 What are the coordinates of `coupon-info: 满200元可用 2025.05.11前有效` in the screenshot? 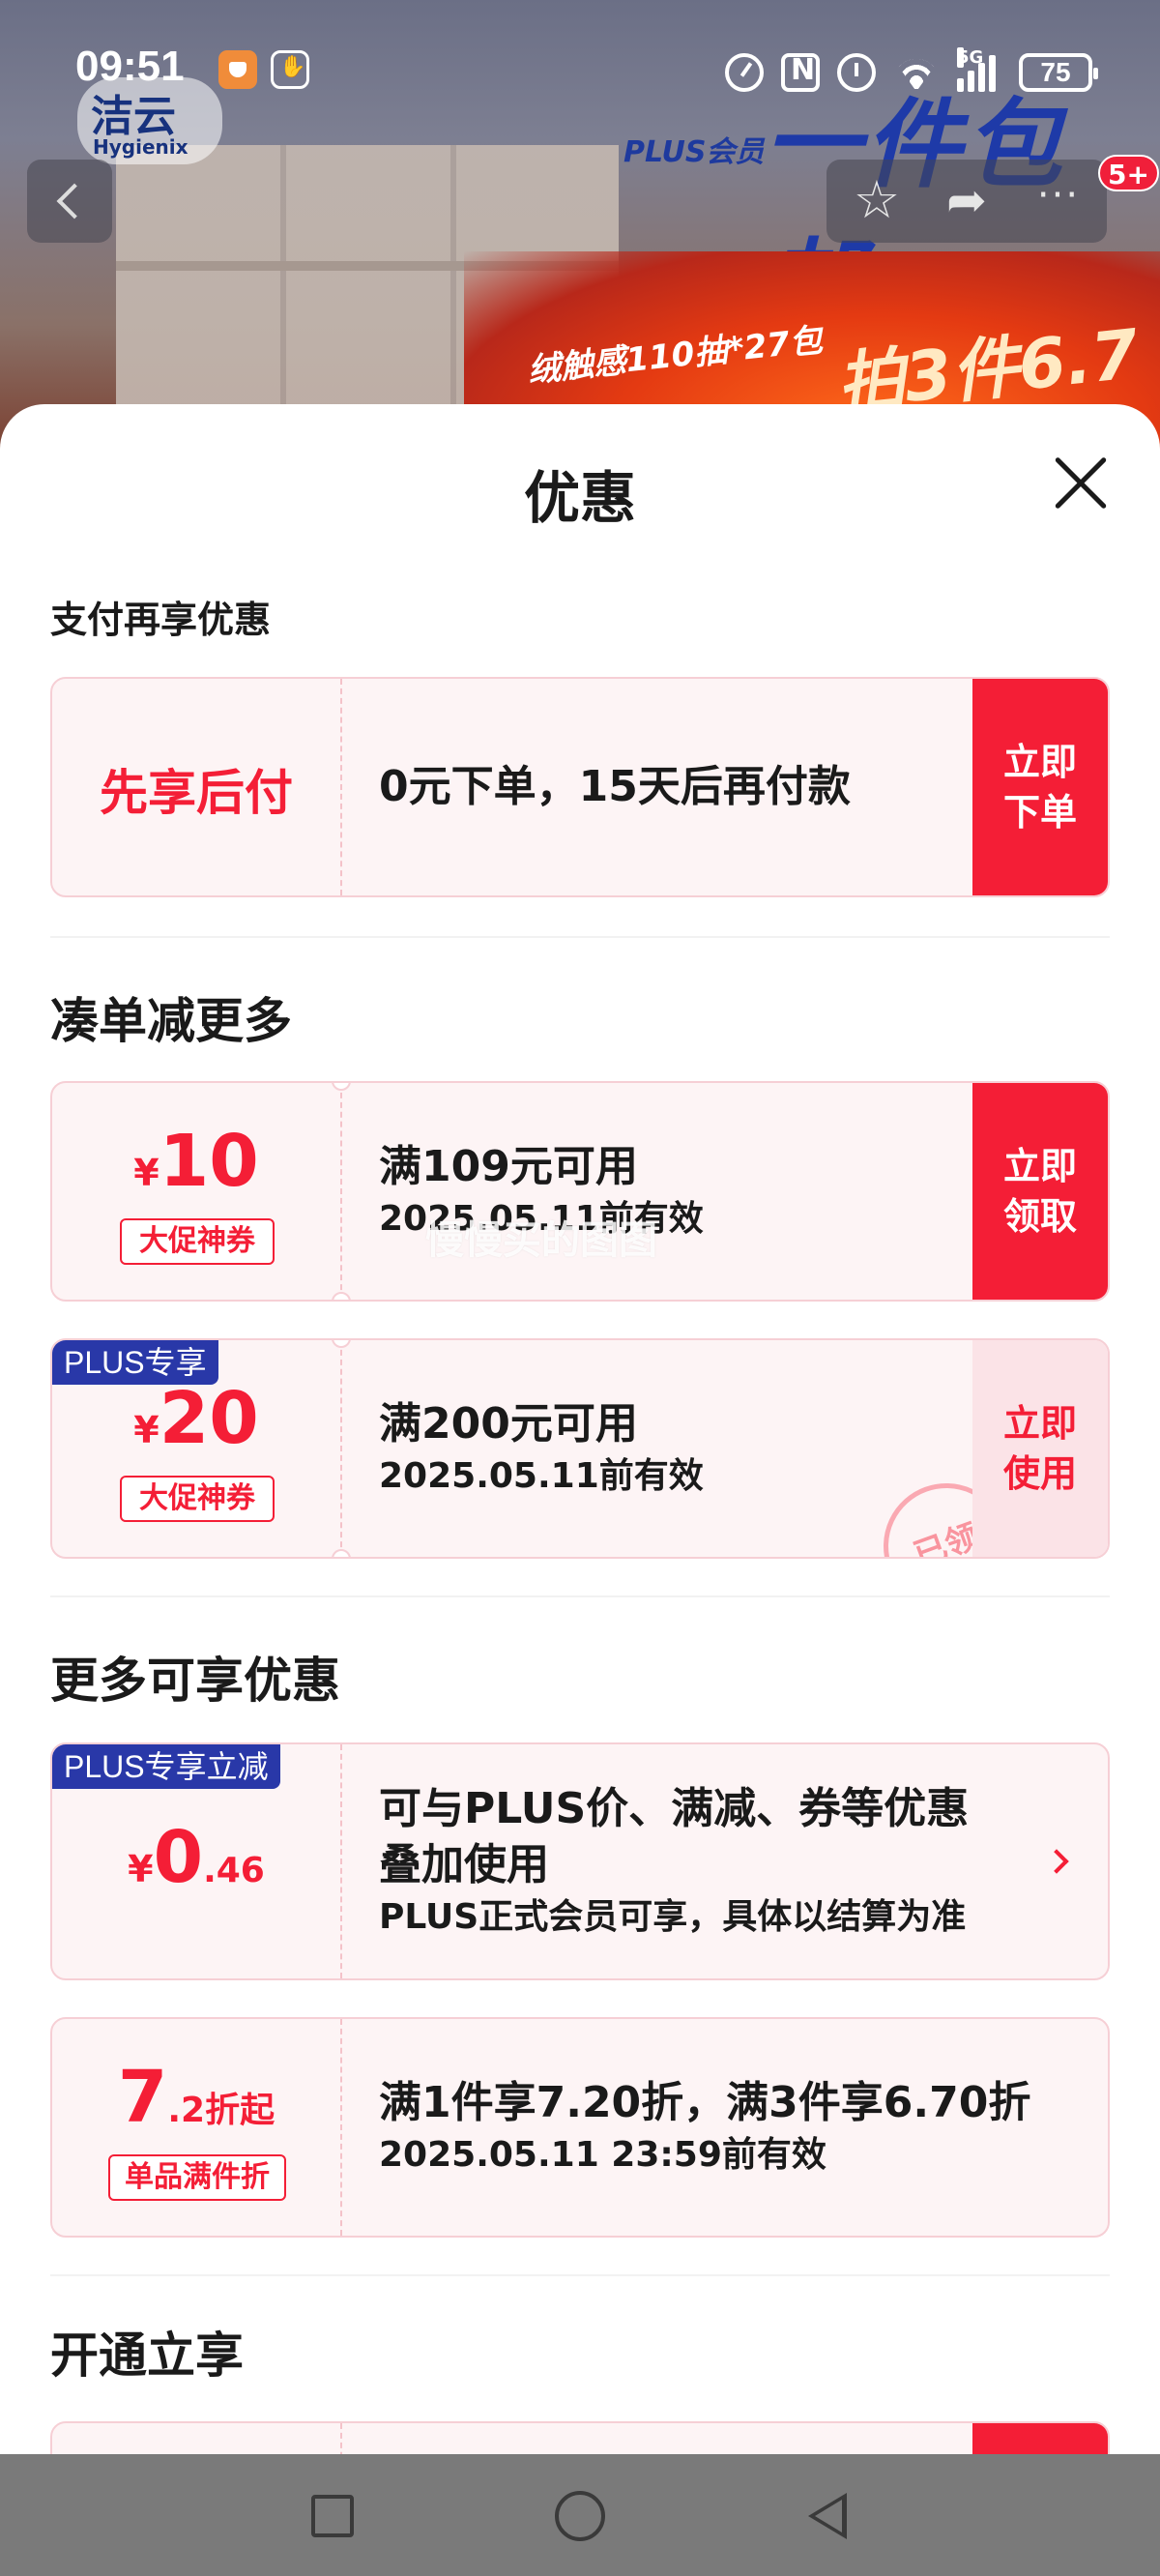 It's located at (541, 1448).